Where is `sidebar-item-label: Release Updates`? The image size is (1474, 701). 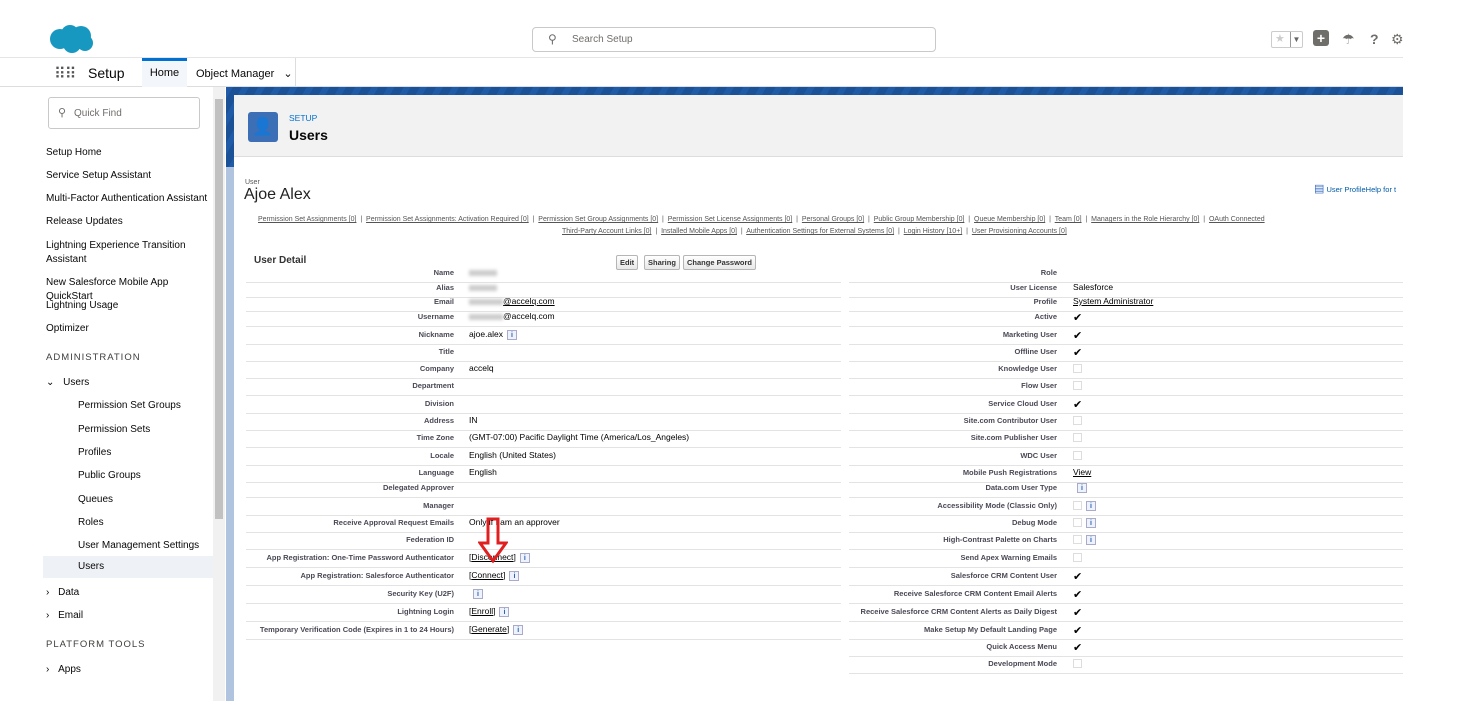 sidebar-item-label: Release Updates is located at coordinates (84, 221).